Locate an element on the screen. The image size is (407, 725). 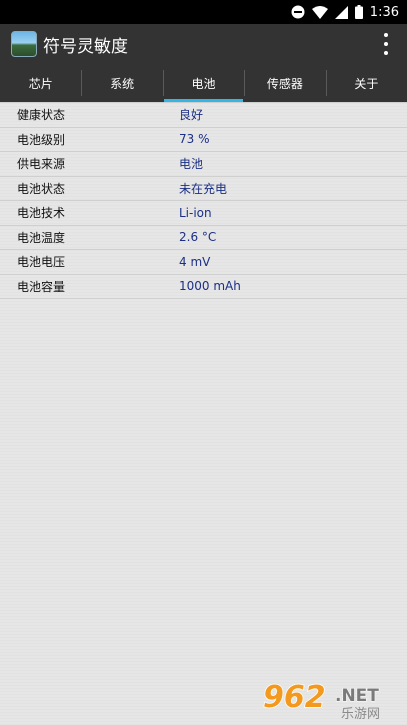
watermark-logo: 962 .NET 乐游网 is located at coordinates (321, 700).